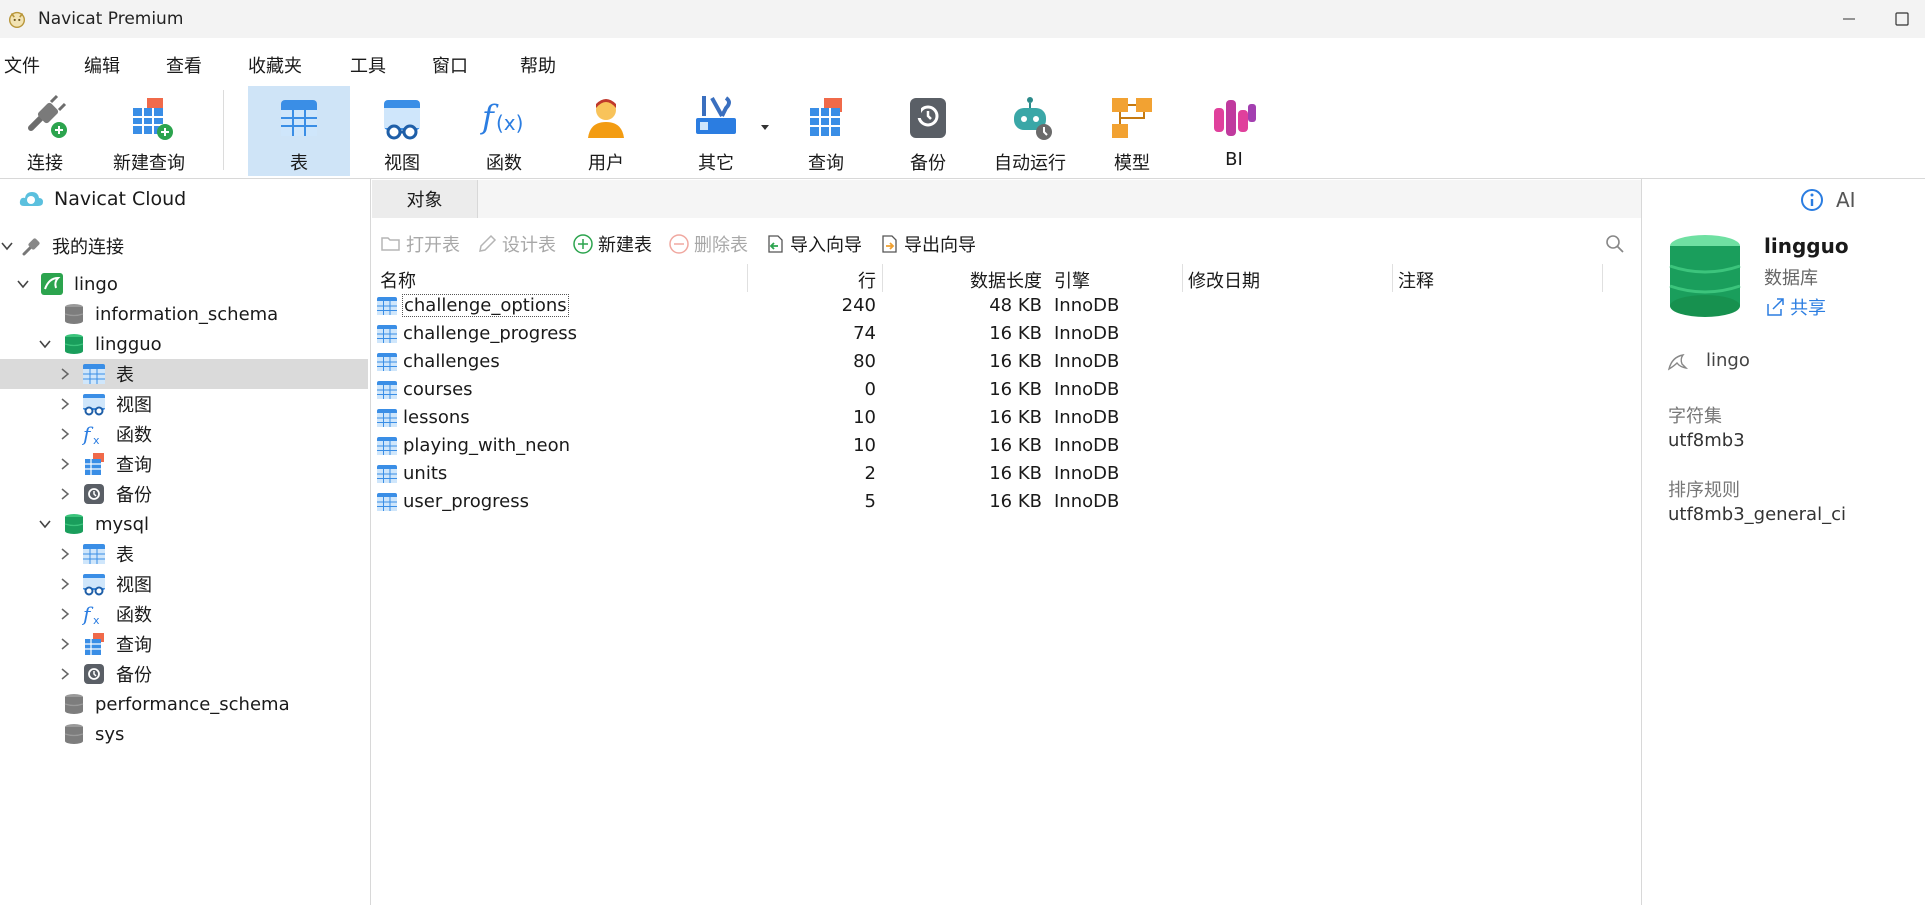 This screenshot has width=1925, height=905. Describe the element at coordinates (398, 280) in the screenshot. I see `col-header-name: 名称` at that location.